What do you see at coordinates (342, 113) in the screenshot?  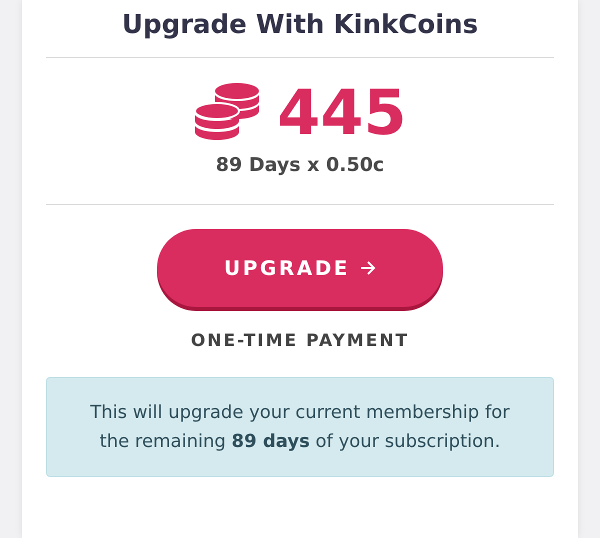 I see `coin-amount: 445` at bounding box center [342, 113].